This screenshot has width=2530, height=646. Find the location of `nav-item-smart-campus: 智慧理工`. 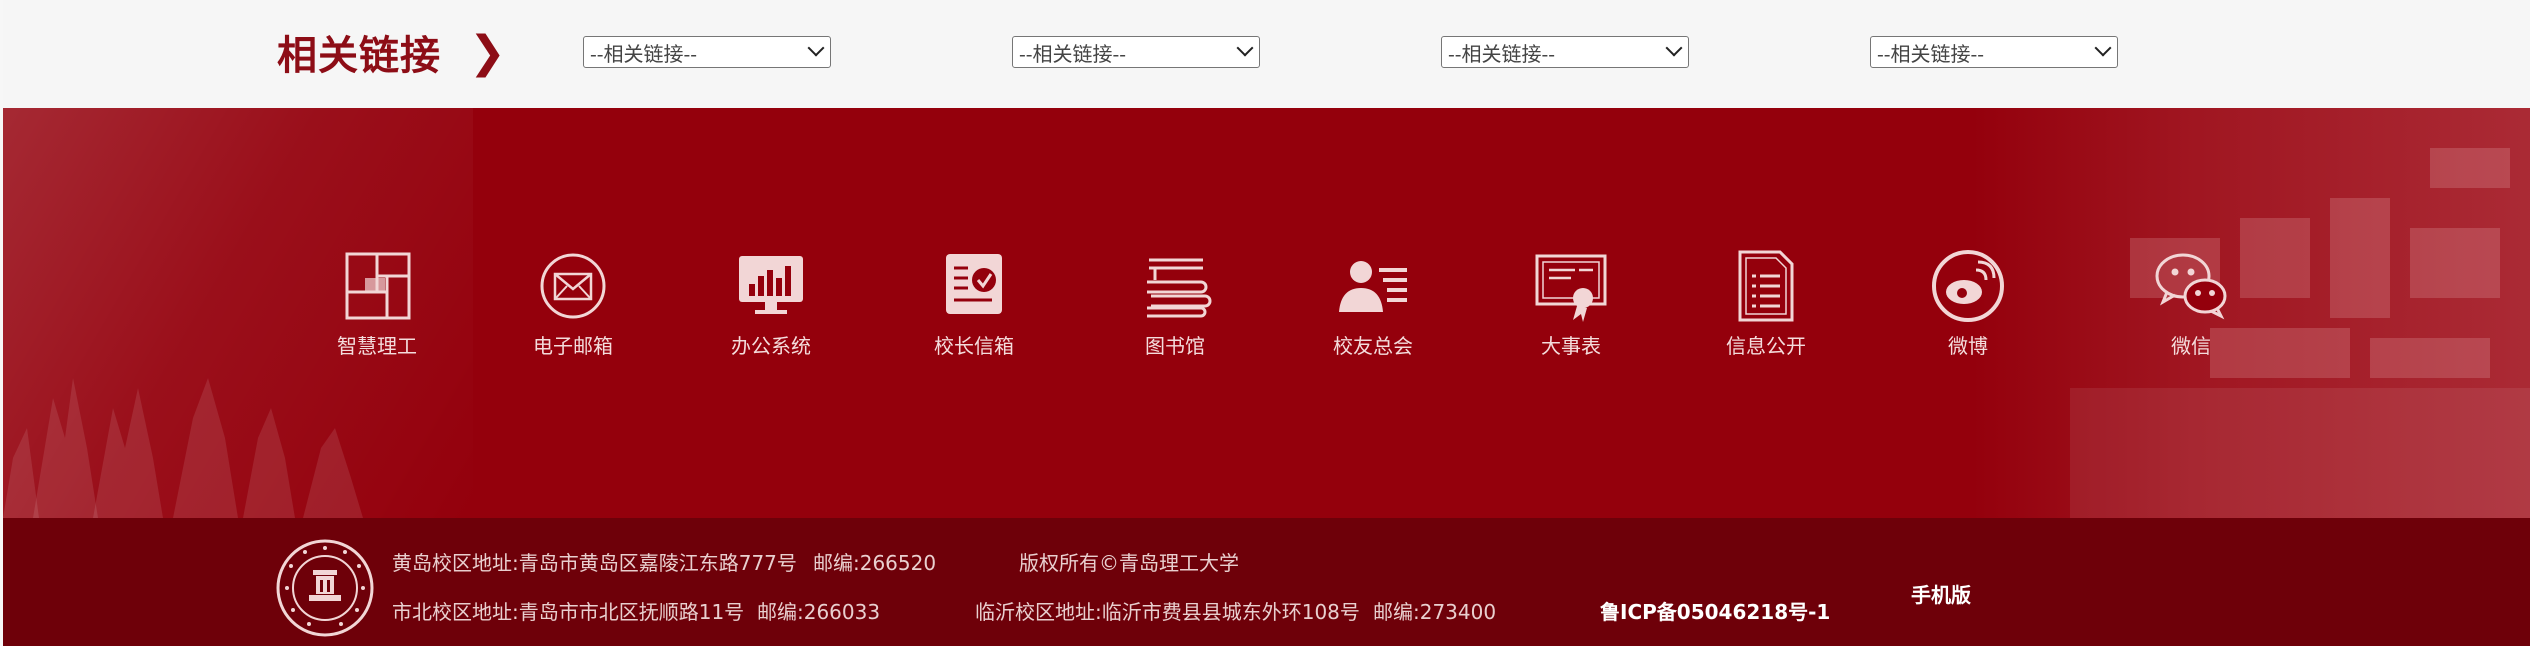

nav-item-smart-campus: 智慧理工 is located at coordinates (377, 302).